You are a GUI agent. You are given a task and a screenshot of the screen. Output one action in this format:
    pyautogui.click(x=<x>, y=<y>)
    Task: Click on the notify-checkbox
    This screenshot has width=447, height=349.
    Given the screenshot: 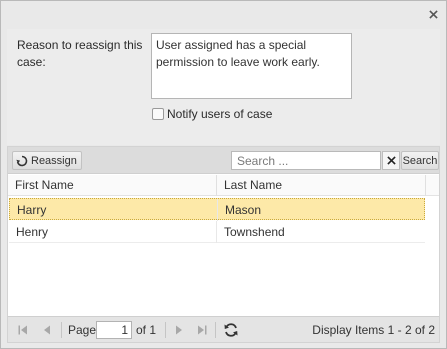 What is the action you would take?
    pyautogui.click(x=158, y=114)
    